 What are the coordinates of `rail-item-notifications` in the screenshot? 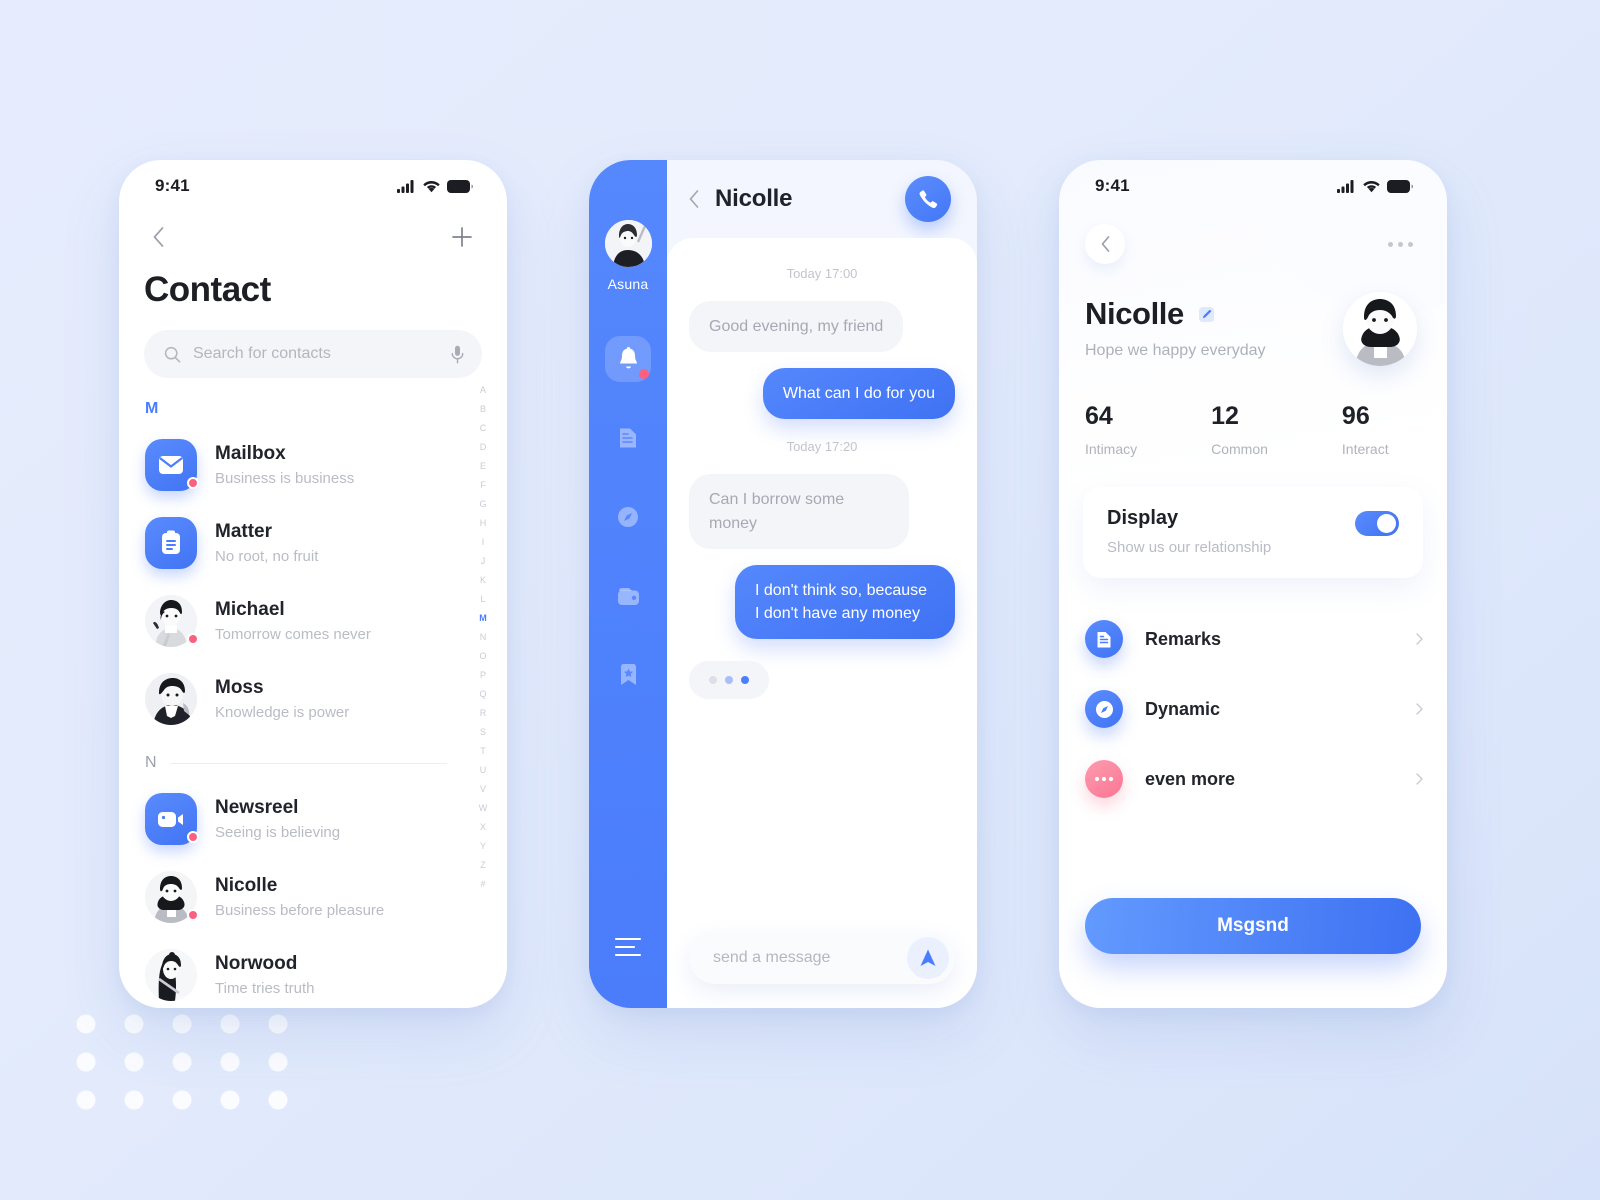 It's located at (628, 359).